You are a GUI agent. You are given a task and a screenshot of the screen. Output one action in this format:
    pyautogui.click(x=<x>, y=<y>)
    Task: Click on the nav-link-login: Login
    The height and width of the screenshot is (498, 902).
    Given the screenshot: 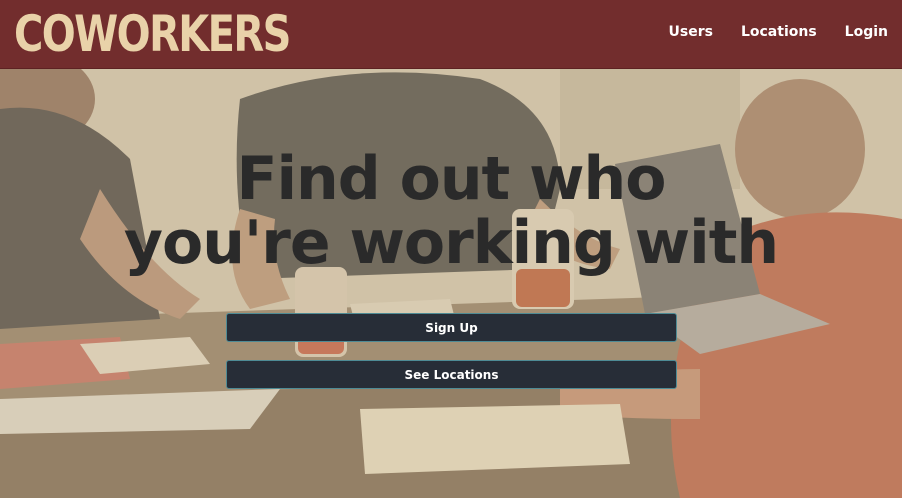 What is the action you would take?
    pyautogui.click(x=866, y=32)
    